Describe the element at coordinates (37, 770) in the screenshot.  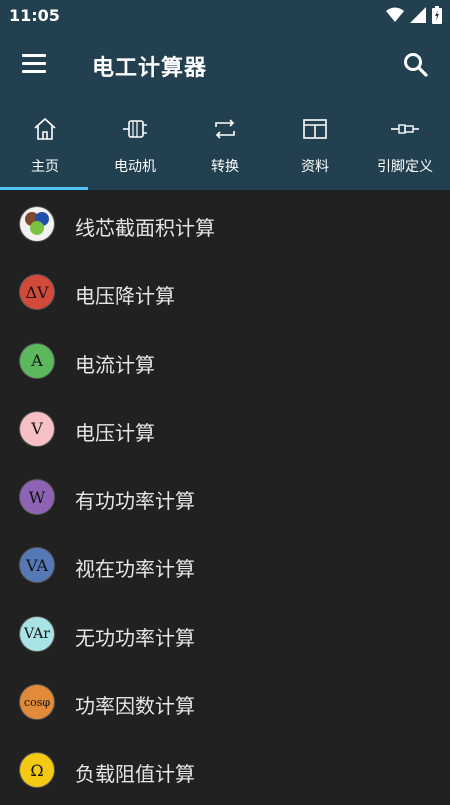
I see `ohm-icon: Ω` at that location.